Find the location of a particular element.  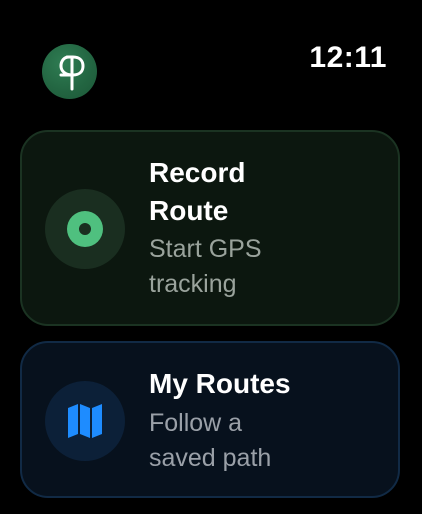

record-icon-circle is located at coordinates (85, 229).